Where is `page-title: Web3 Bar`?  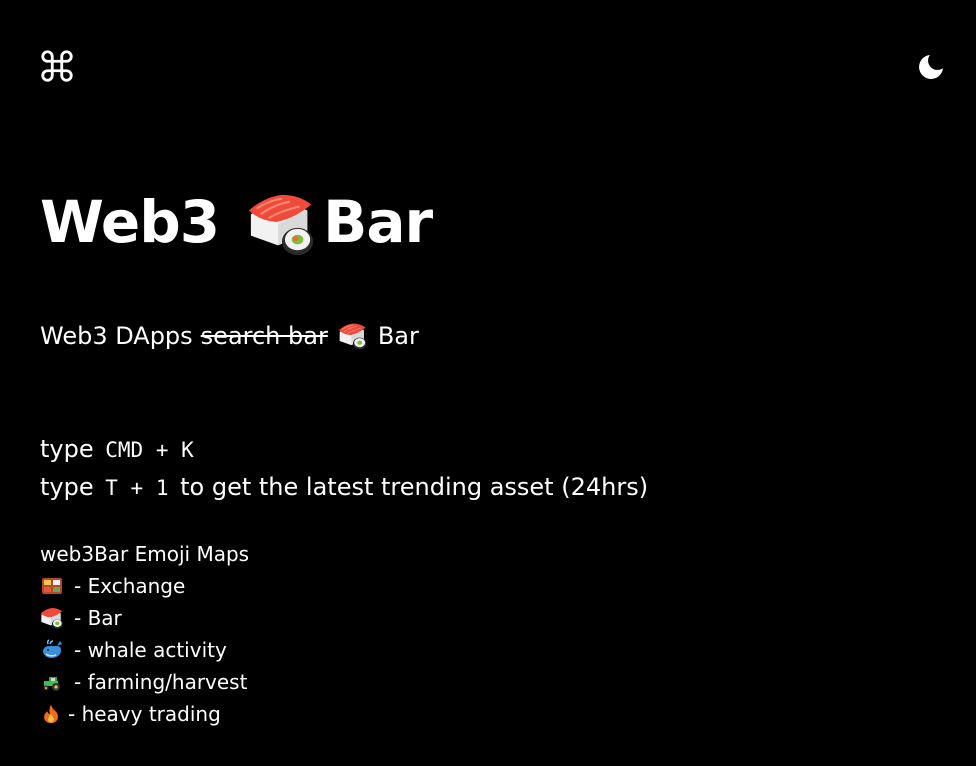
page-title: Web3 Bar is located at coordinates (236, 222).